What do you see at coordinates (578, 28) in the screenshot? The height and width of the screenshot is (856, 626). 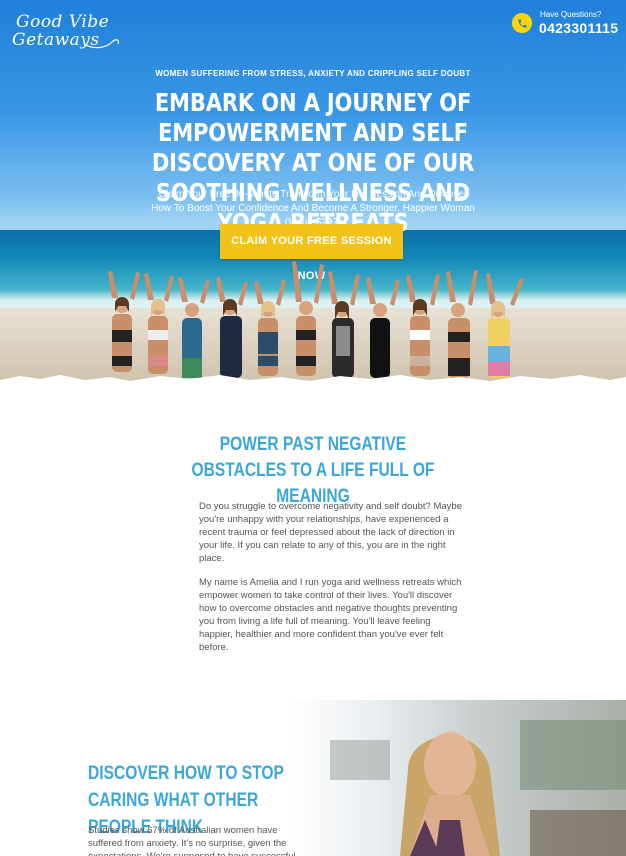 I see `phone-number: 0423301115` at bounding box center [578, 28].